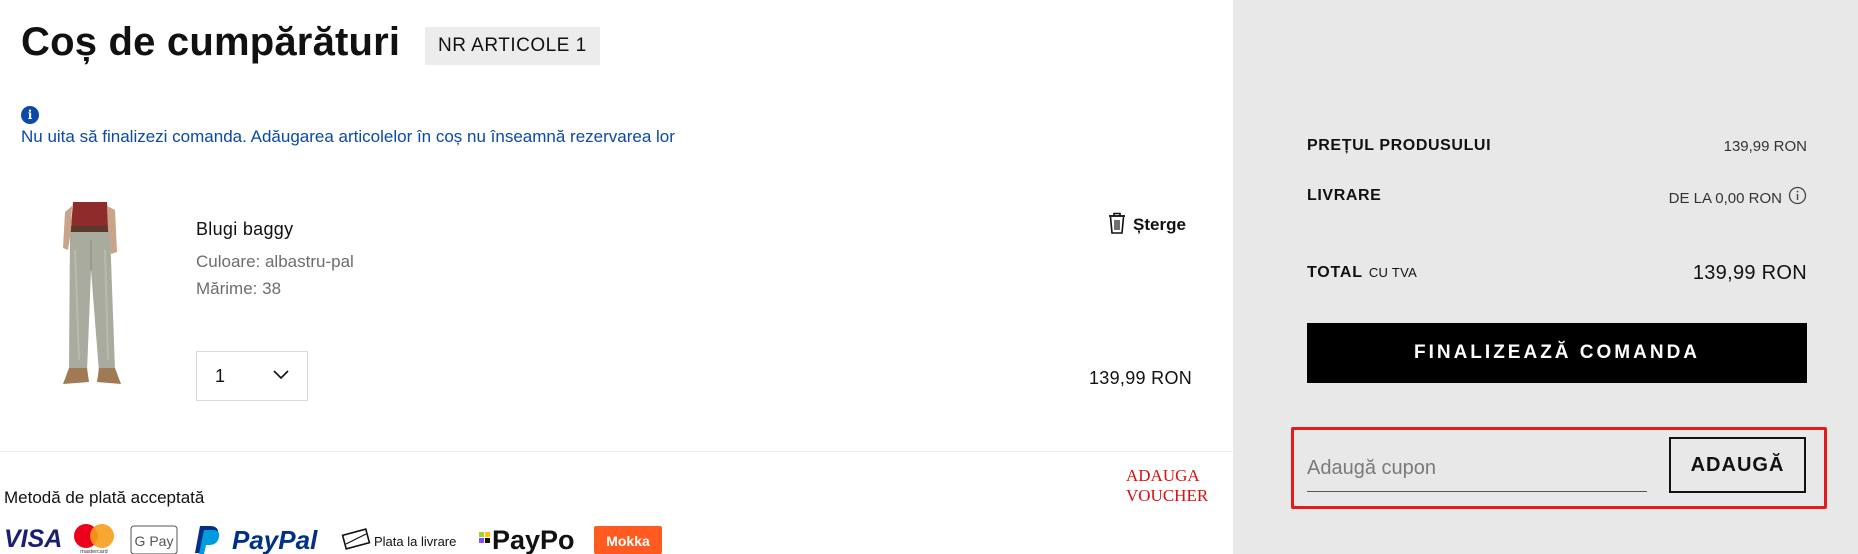 The width and height of the screenshot is (1858, 554). I want to click on total-label-text: TOTAL, so click(1335, 272).